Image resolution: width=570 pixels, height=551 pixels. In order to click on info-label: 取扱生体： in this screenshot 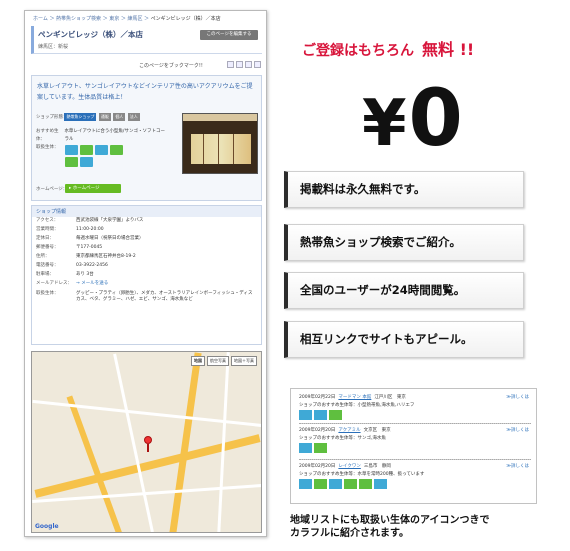, I will do `click(47, 293)`.